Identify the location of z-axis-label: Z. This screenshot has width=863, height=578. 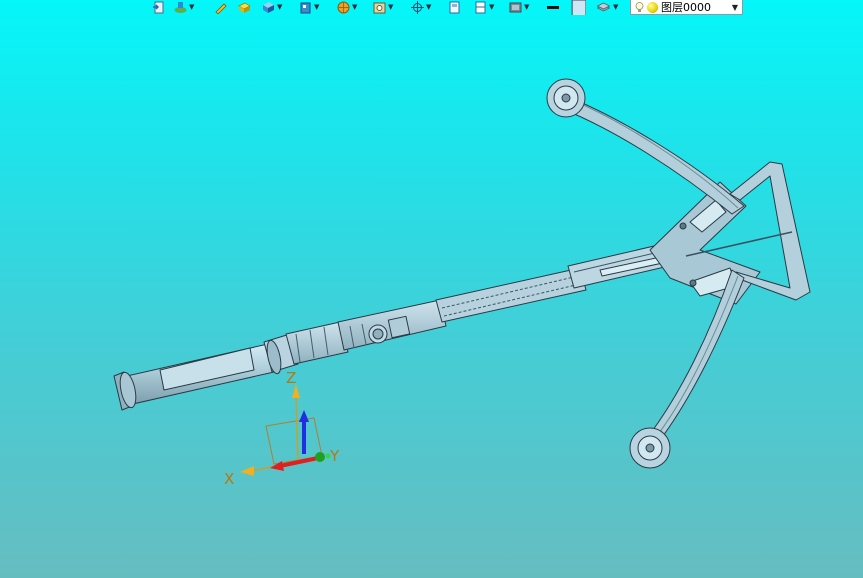
(291, 378).